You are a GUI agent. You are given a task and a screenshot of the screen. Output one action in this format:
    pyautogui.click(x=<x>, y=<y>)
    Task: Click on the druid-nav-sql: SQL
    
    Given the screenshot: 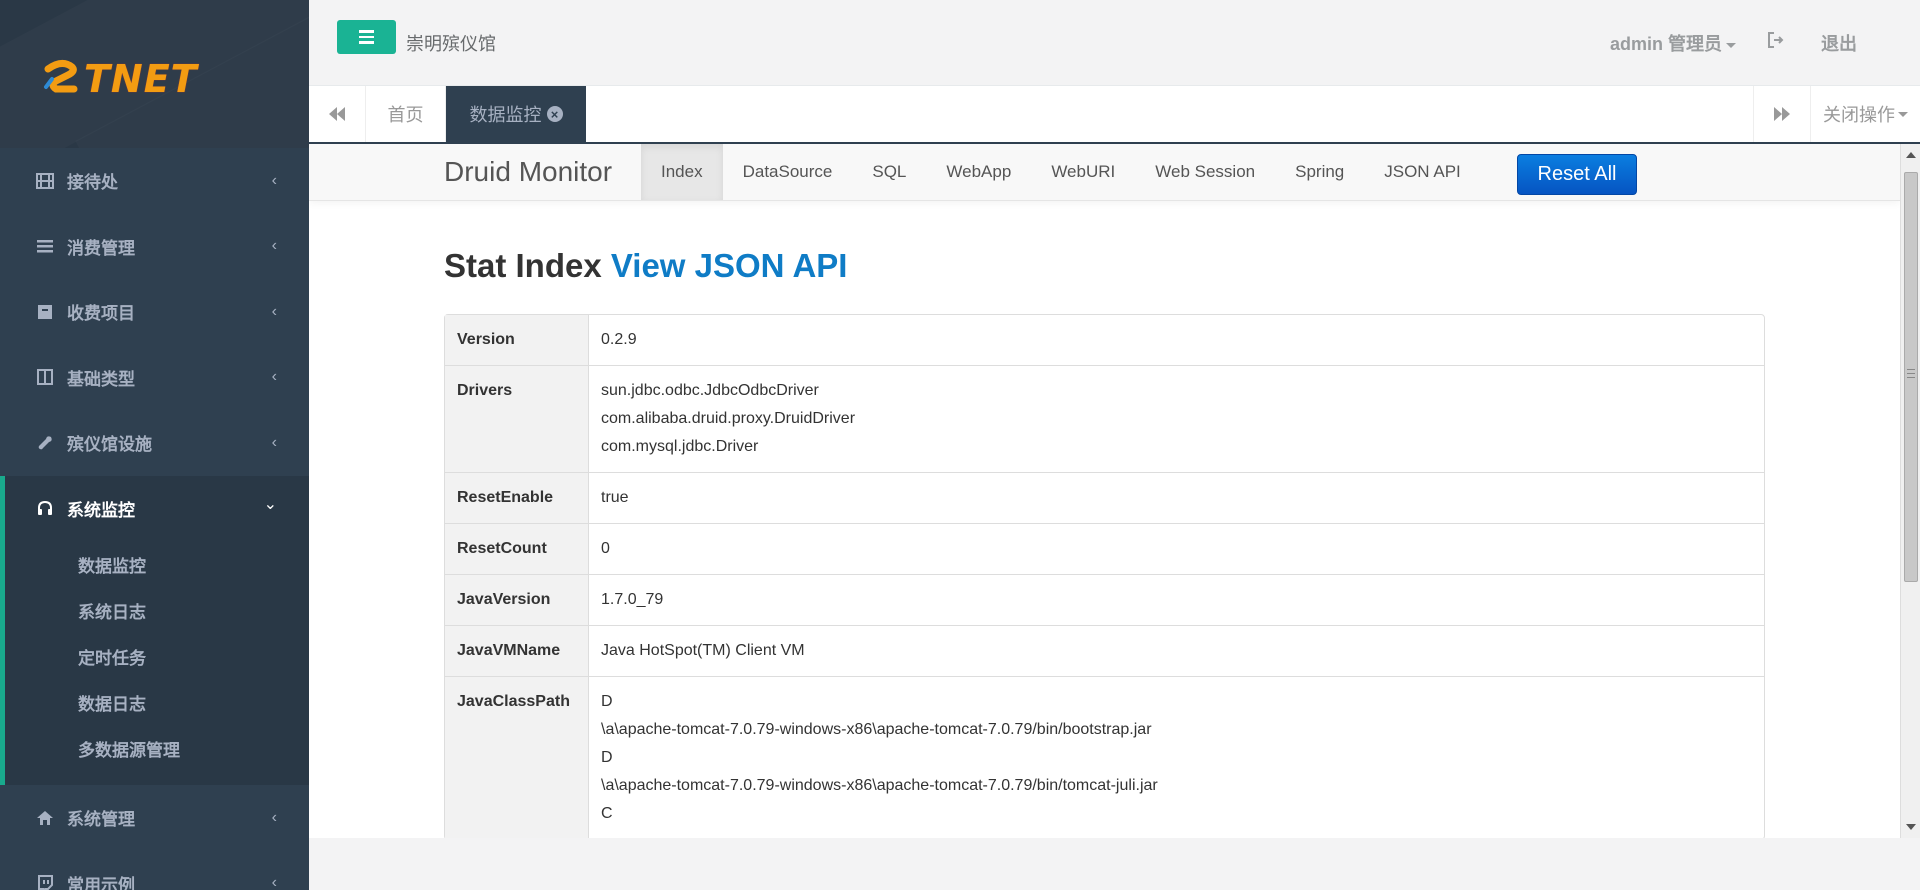 What is the action you would take?
    pyautogui.click(x=889, y=172)
    